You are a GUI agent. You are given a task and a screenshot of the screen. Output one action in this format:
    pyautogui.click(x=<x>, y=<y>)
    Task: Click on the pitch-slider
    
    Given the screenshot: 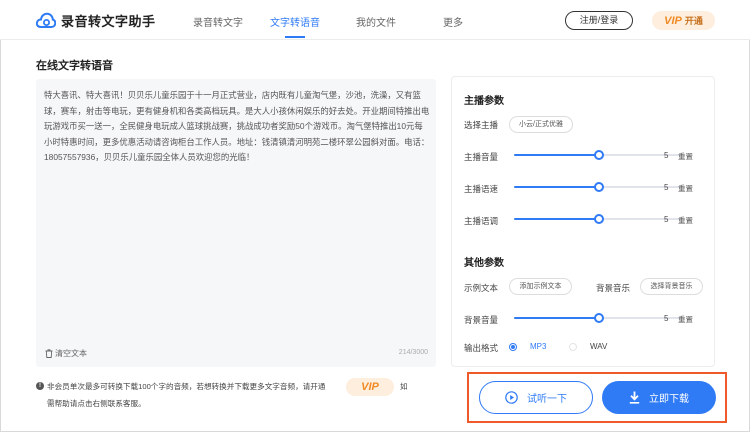 What is the action you would take?
    pyautogui.click(x=599, y=219)
    